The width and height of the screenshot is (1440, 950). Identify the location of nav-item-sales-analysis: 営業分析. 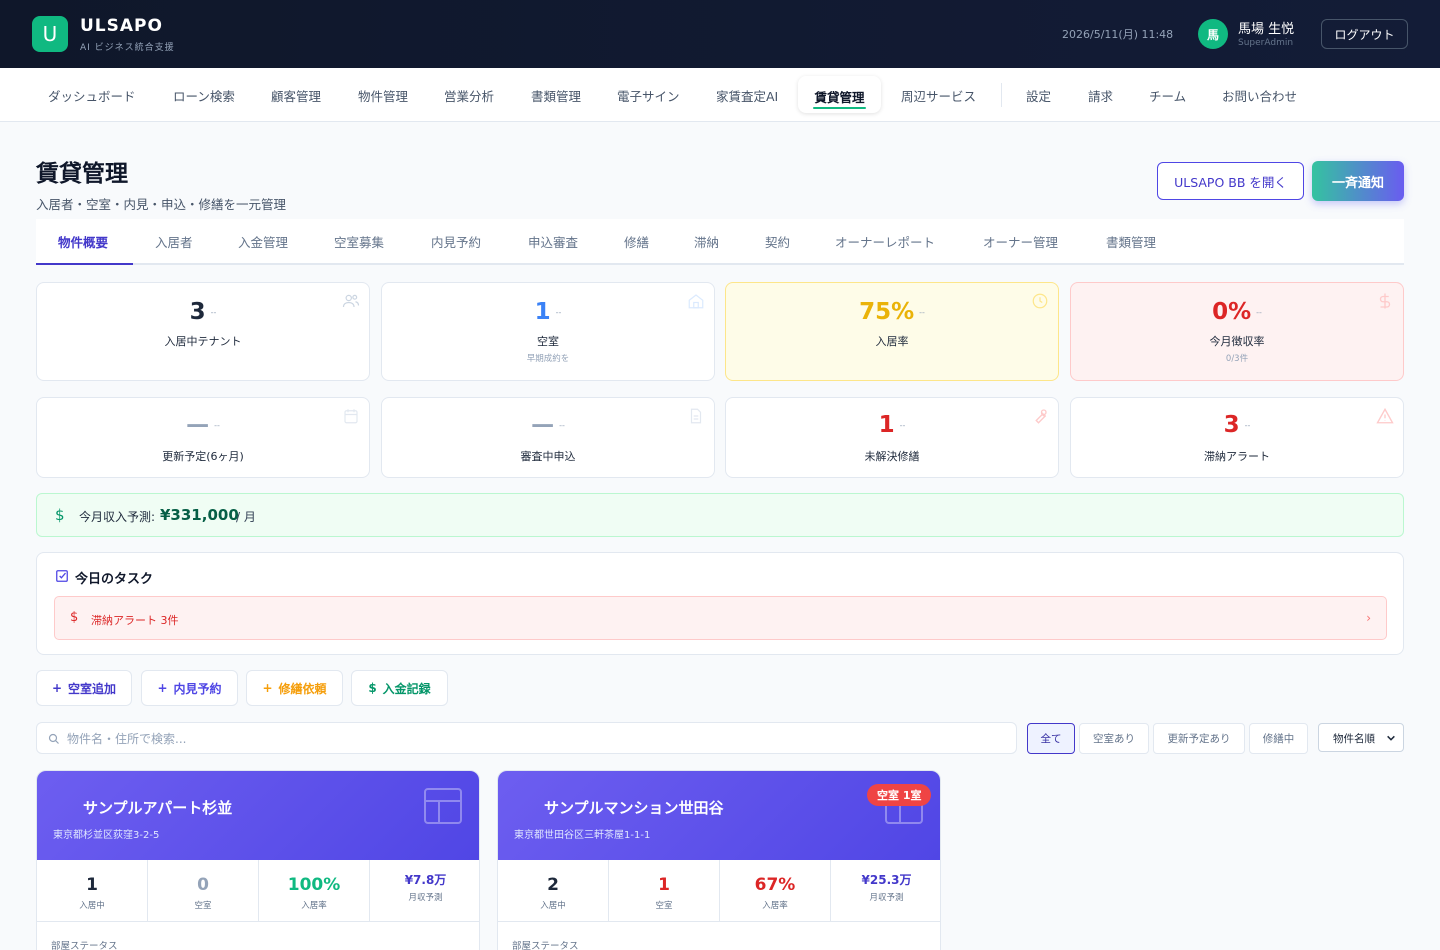
(469, 95).